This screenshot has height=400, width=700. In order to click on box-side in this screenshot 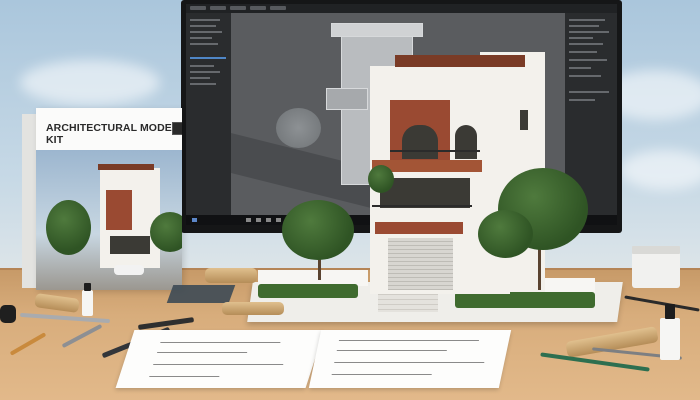, I will do `click(29, 201)`.